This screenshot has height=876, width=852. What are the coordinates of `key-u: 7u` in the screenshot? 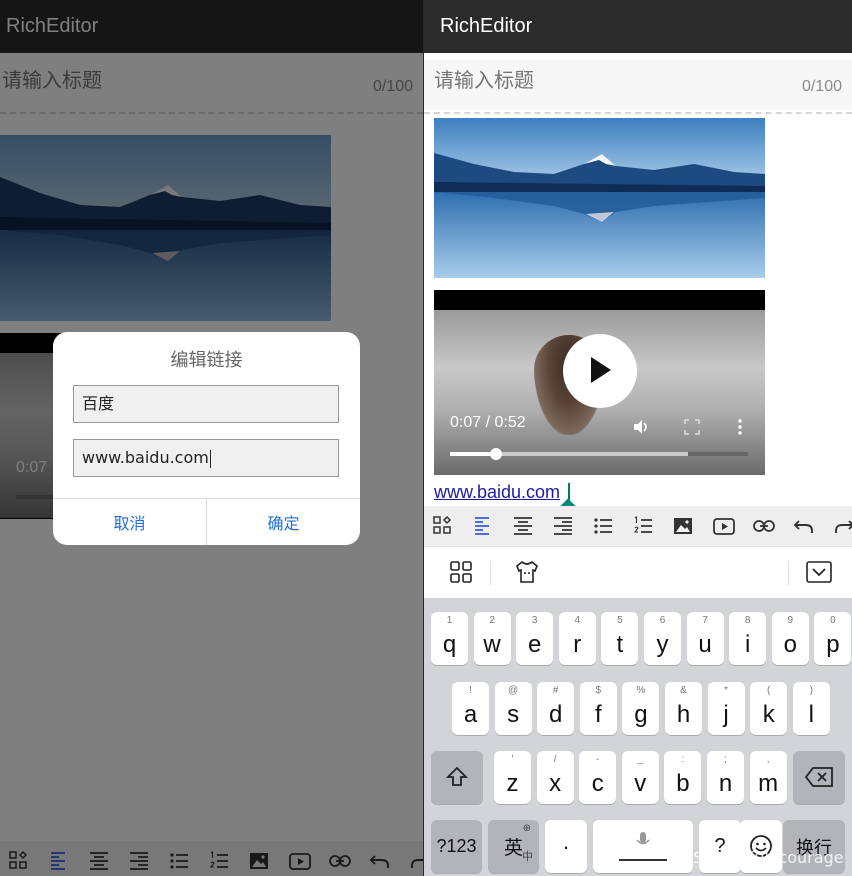 It's located at (705, 638).